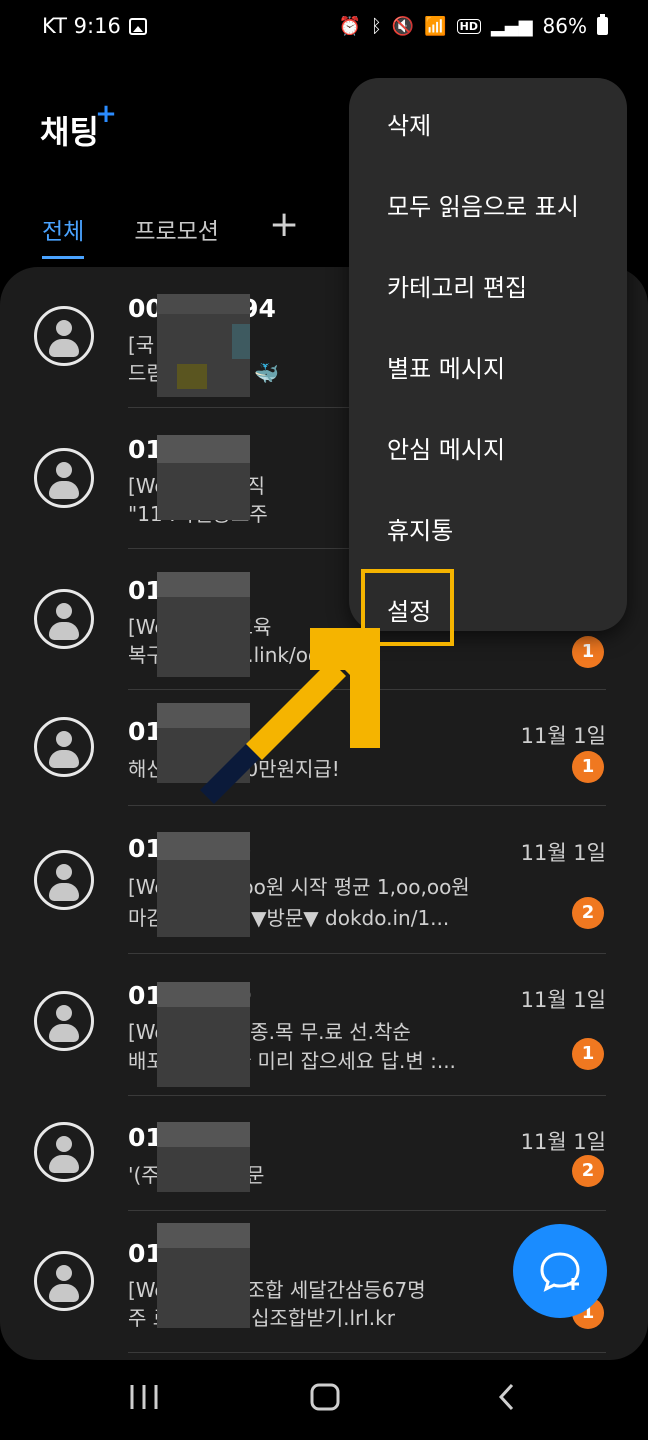 The width and height of the screenshot is (648, 1440). What do you see at coordinates (324, 1153) in the screenshot?
I see `list-item: 01 -6635 11월 1일 '(주 구인 공고문 2` at bounding box center [324, 1153].